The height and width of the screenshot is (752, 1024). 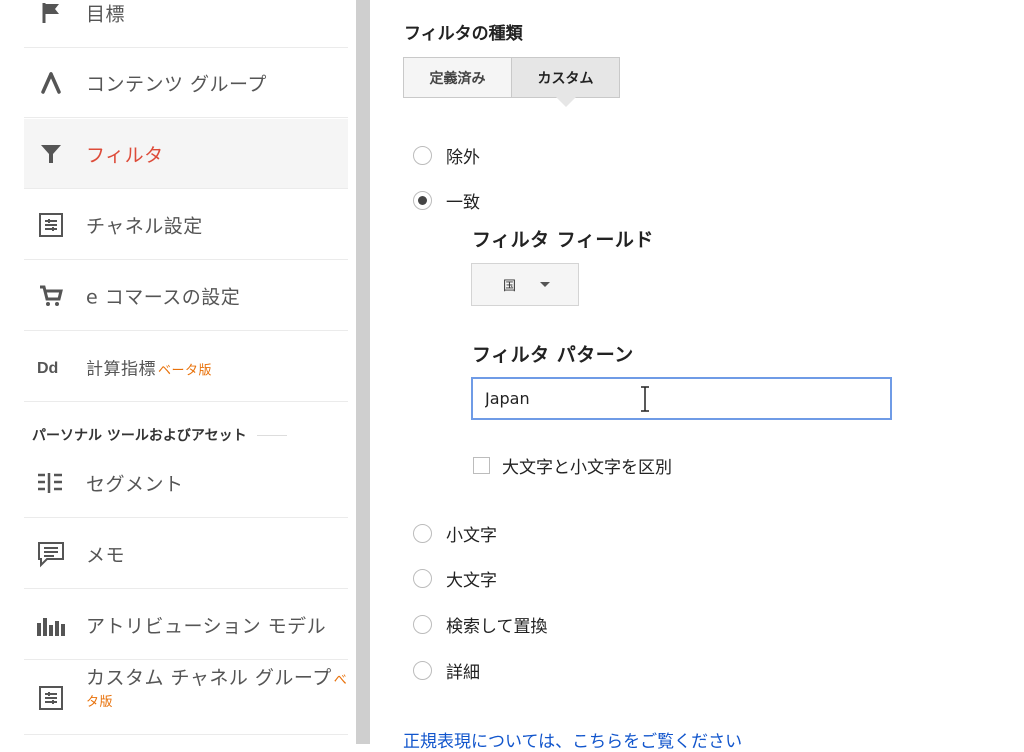 I want to click on tab-predefined: 定義済み, so click(x=458, y=77).